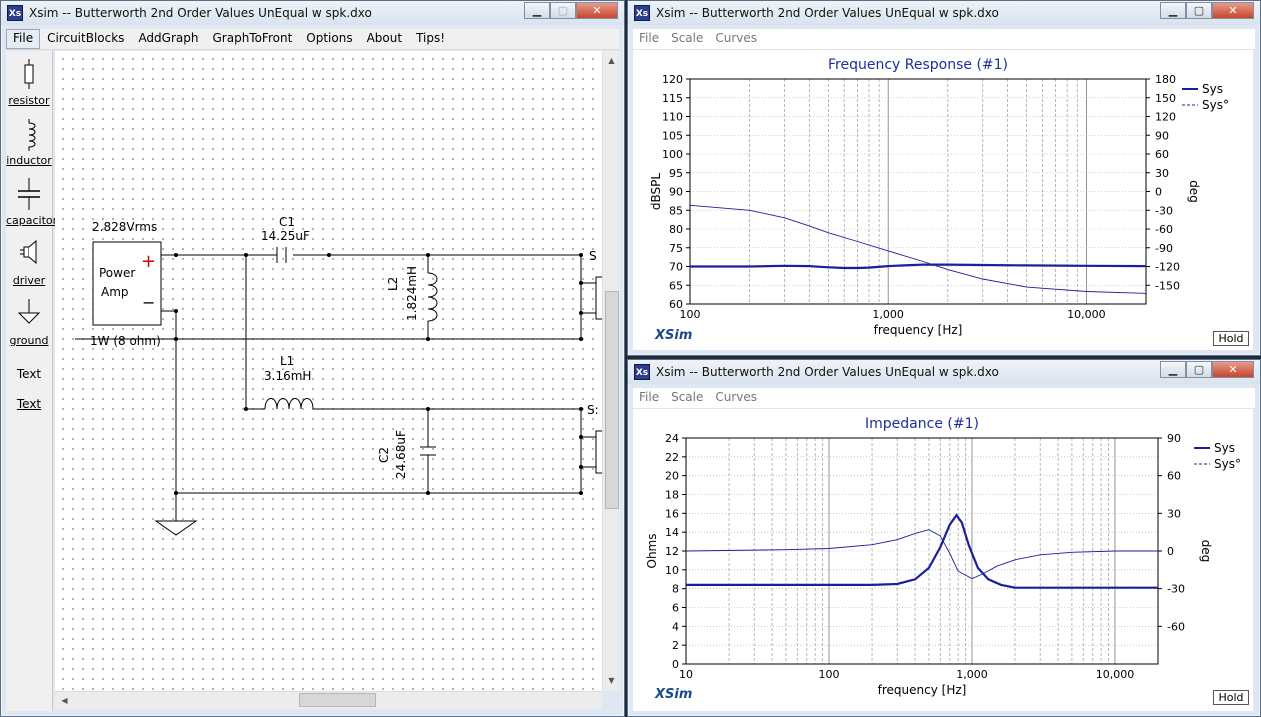  Describe the element at coordinates (29, 262) in the screenshot. I see `palette-driver: driver` at that location.